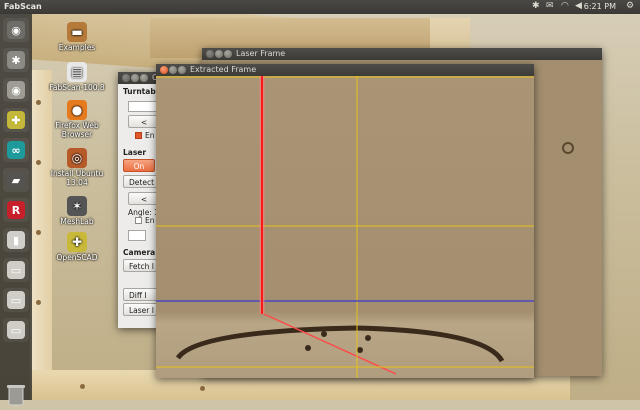  Describe the element at coordinates (141, 294) in the screenshot. I see `diff-image-button: Diff I` at that location.